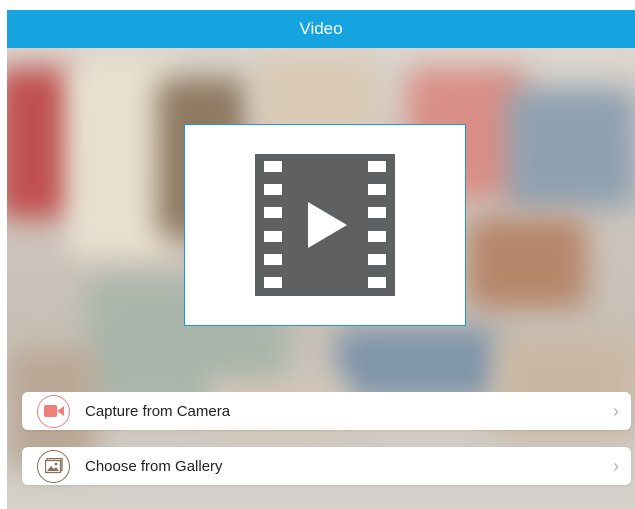 The image size is (635, 509). Describe the element at coordinates (326, 466) in the screenshot. I see `choose-from-gallery-button: Choose from Gallery ›` at that location.